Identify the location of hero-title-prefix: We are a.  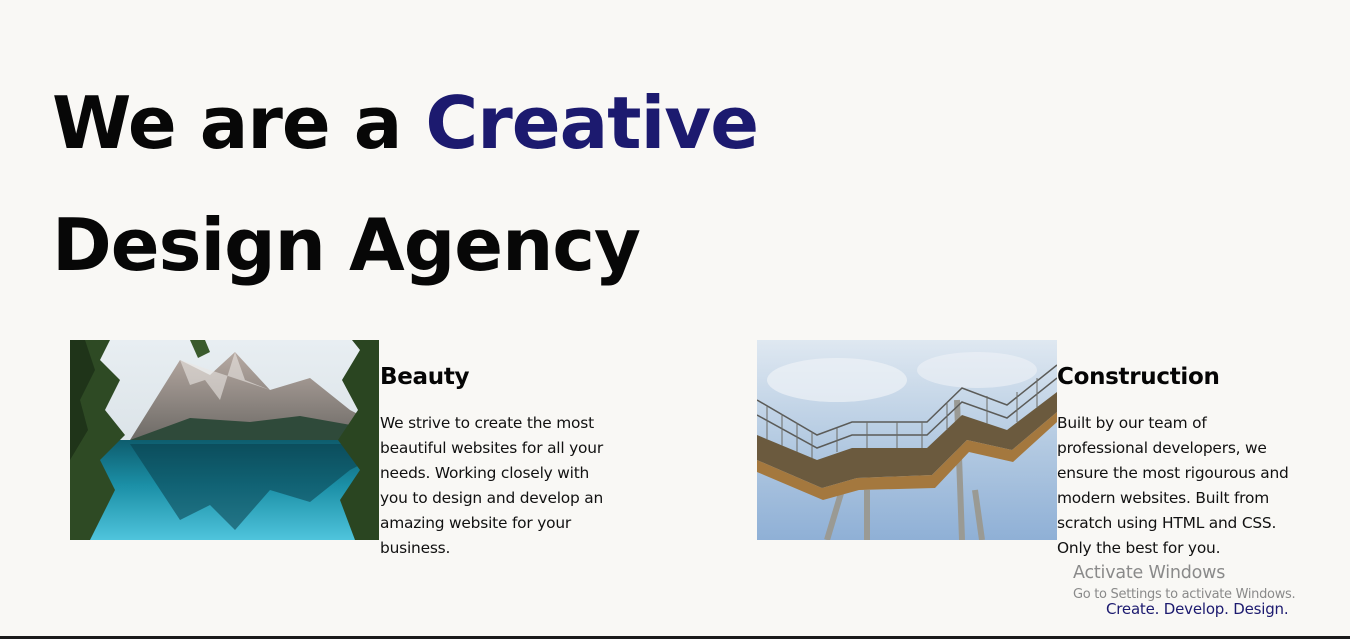
(239, 123).